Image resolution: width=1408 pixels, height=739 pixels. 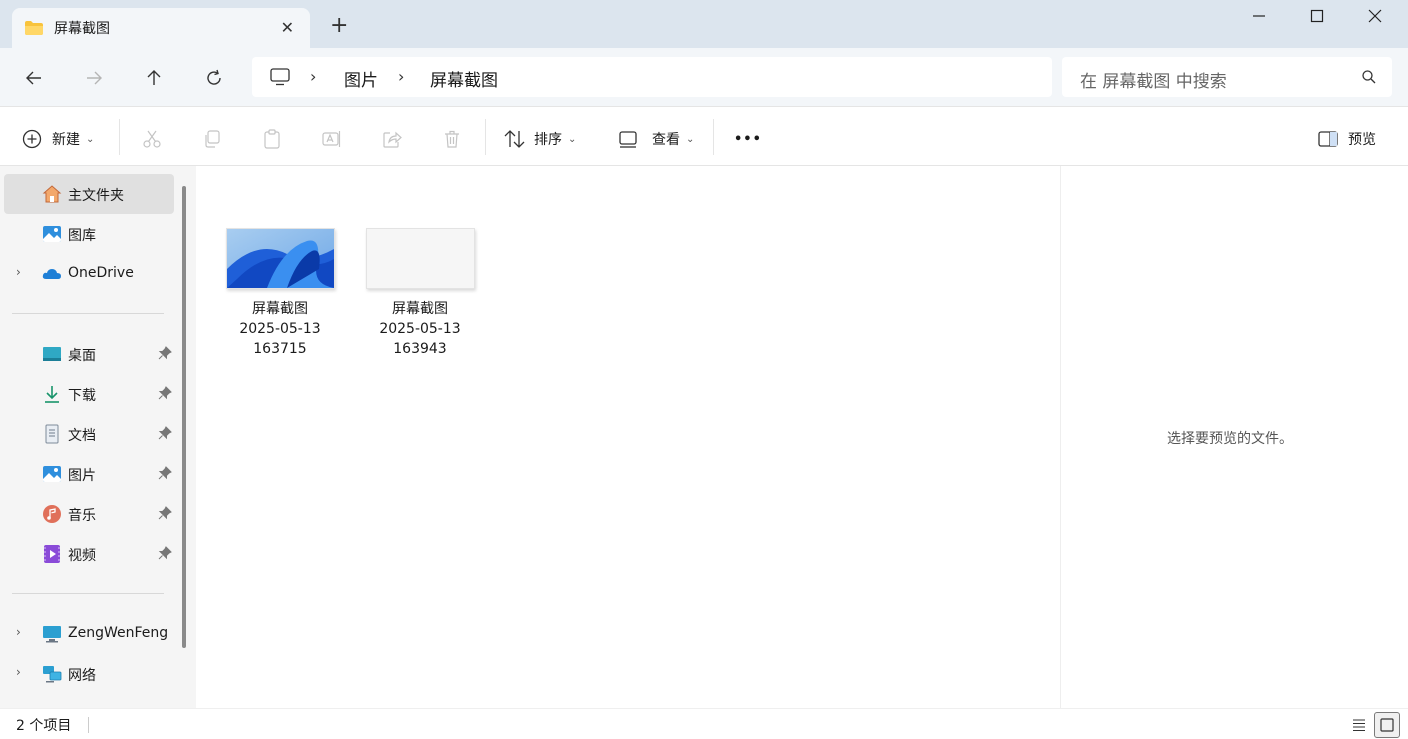 What do you see at coordinates (52, 674) in the screenshot?
I see `network-icon` at bounding box center [52, 674].